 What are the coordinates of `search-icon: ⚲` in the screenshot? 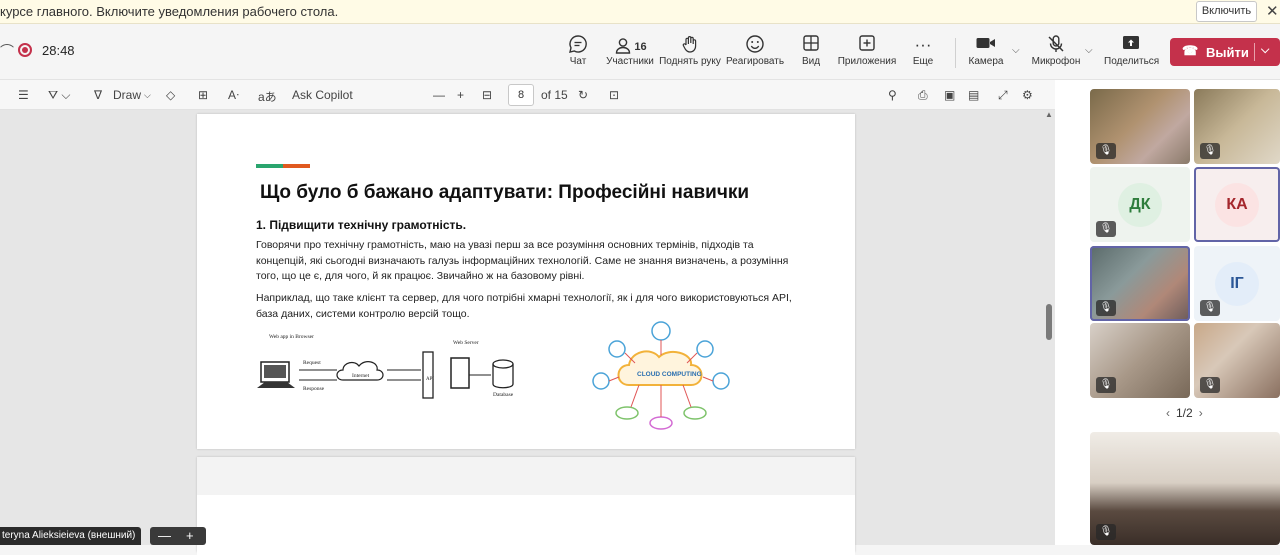 It's located at (892, 95).